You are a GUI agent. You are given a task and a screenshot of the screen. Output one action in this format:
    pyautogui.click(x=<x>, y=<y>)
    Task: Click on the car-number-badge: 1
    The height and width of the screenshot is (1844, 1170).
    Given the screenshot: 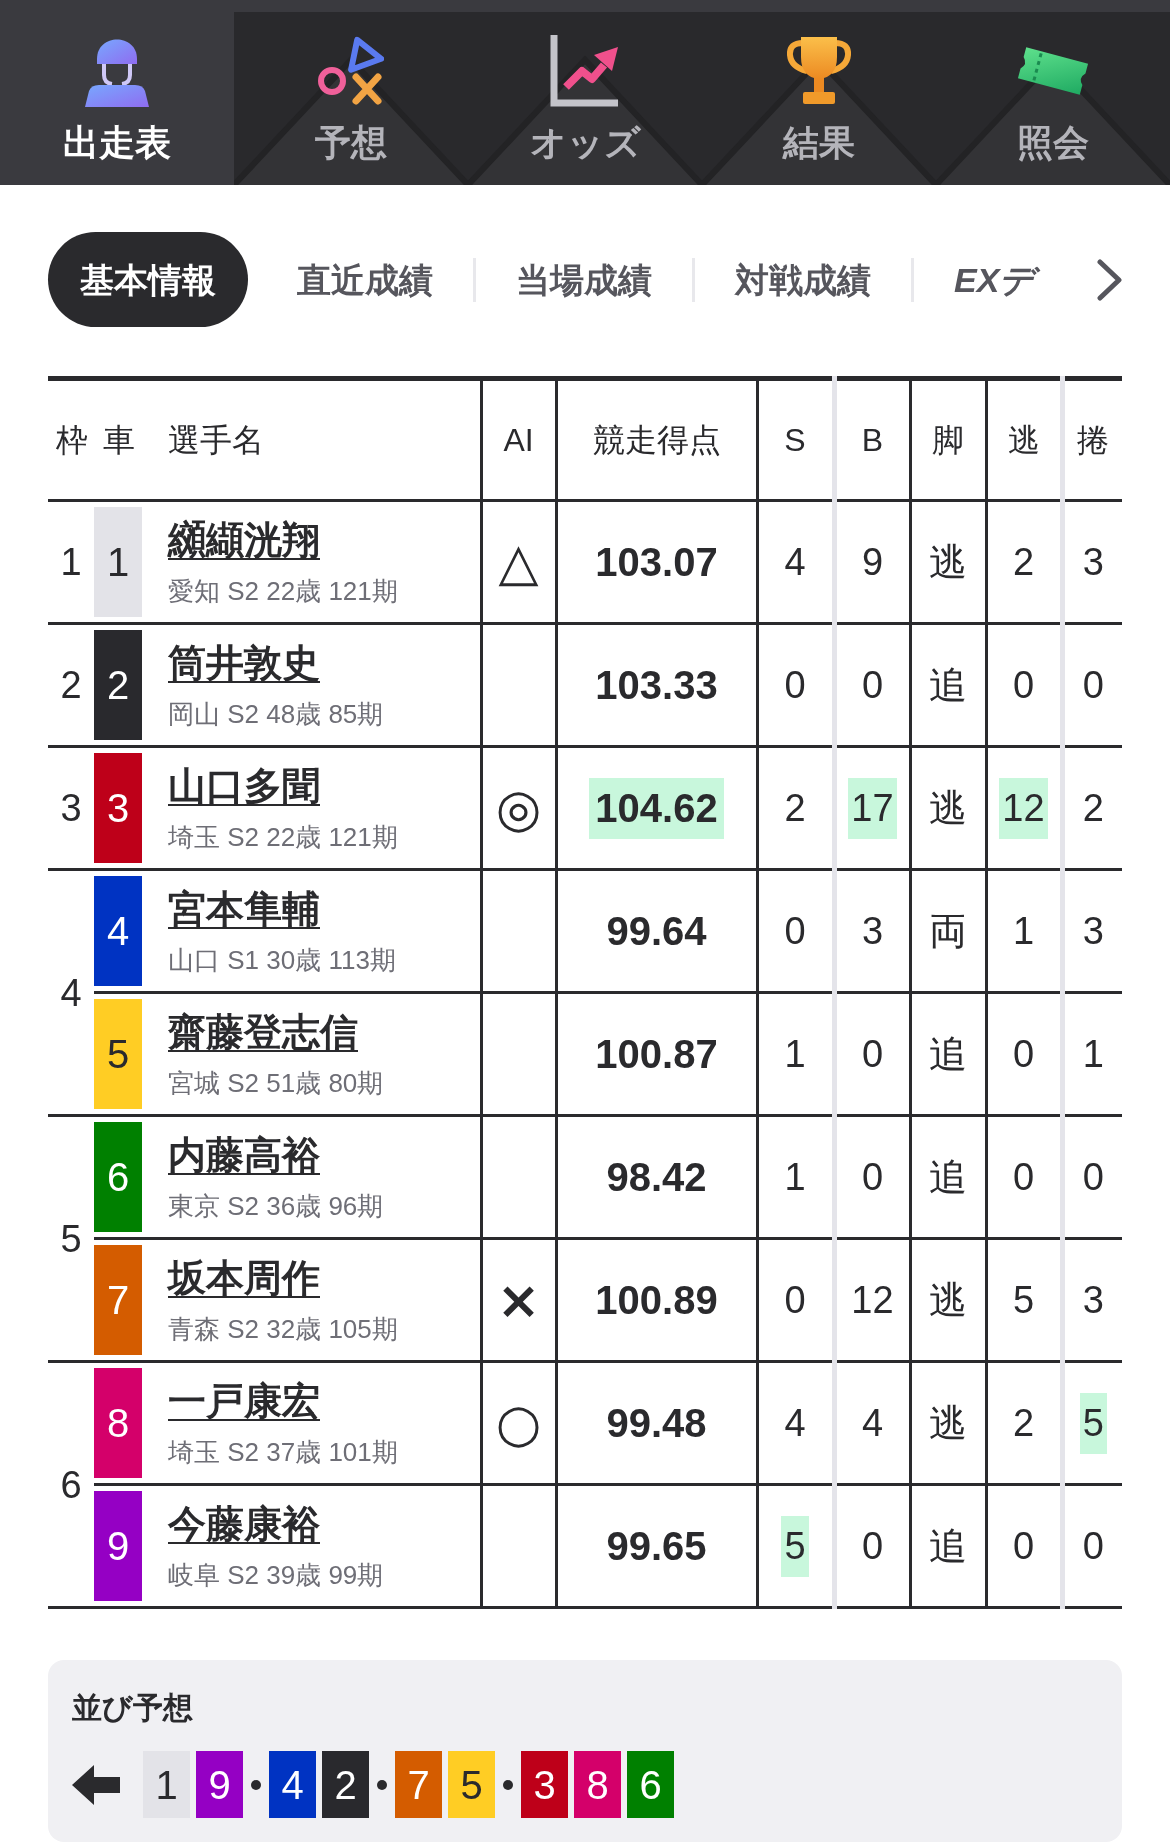 What is the action you would take?
    pyautogui.click(x=118, y=562)
    